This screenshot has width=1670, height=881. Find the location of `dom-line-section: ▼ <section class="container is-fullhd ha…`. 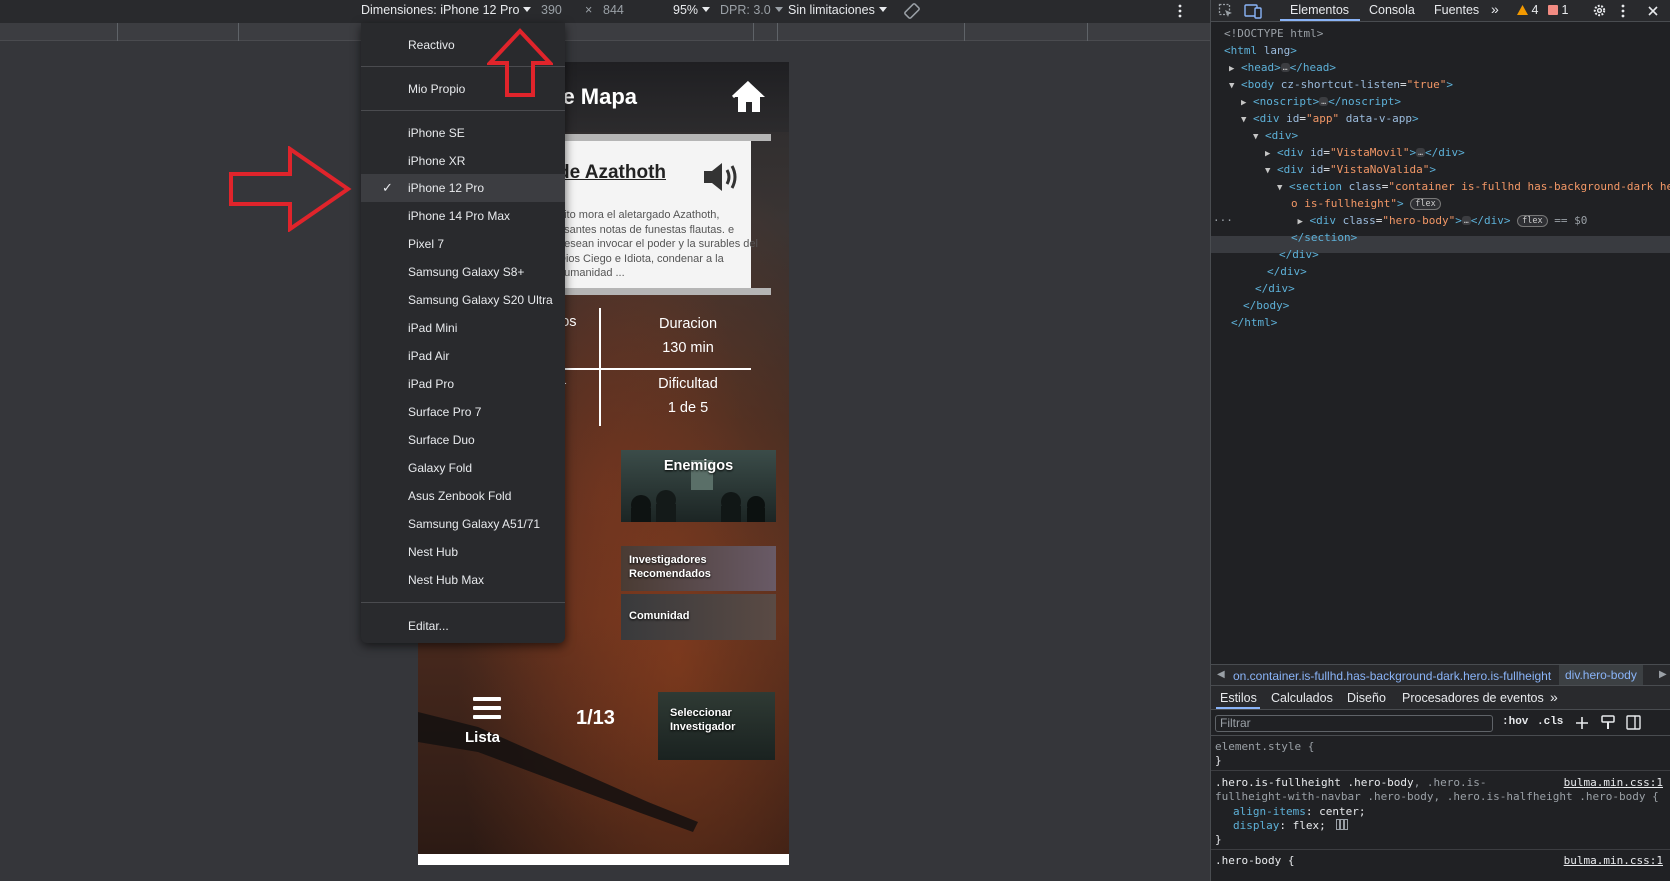

dom-line-section: ▼ <section class="container is-fullhd ha… is located at coordinates (1473, 187).